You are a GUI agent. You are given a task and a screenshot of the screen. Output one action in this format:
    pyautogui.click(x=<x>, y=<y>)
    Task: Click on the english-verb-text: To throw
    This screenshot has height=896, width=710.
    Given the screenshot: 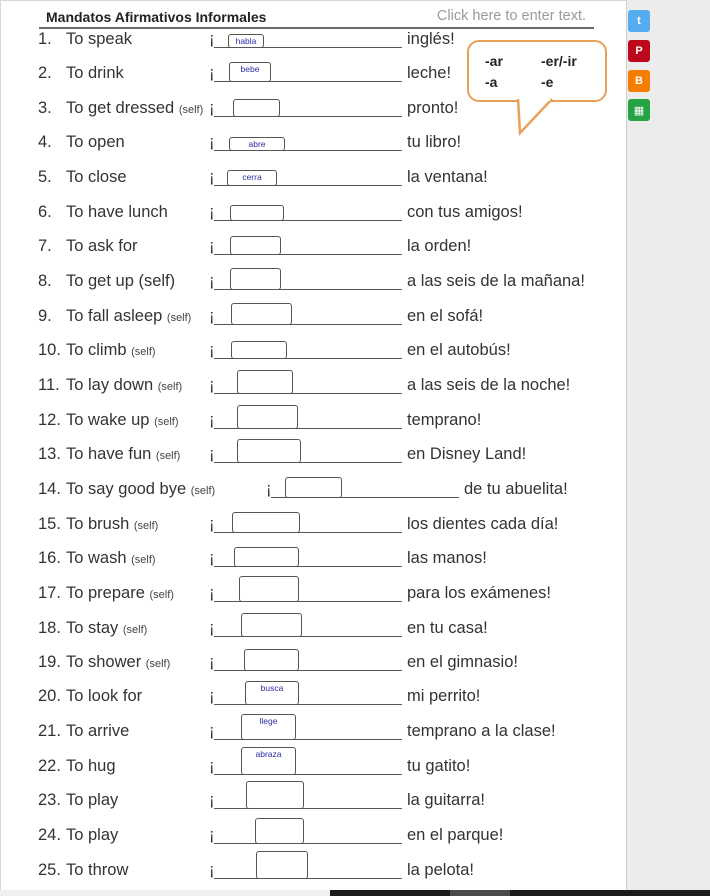 What is the action you would take?
    pyautogui.click(x=97, y=870)
    